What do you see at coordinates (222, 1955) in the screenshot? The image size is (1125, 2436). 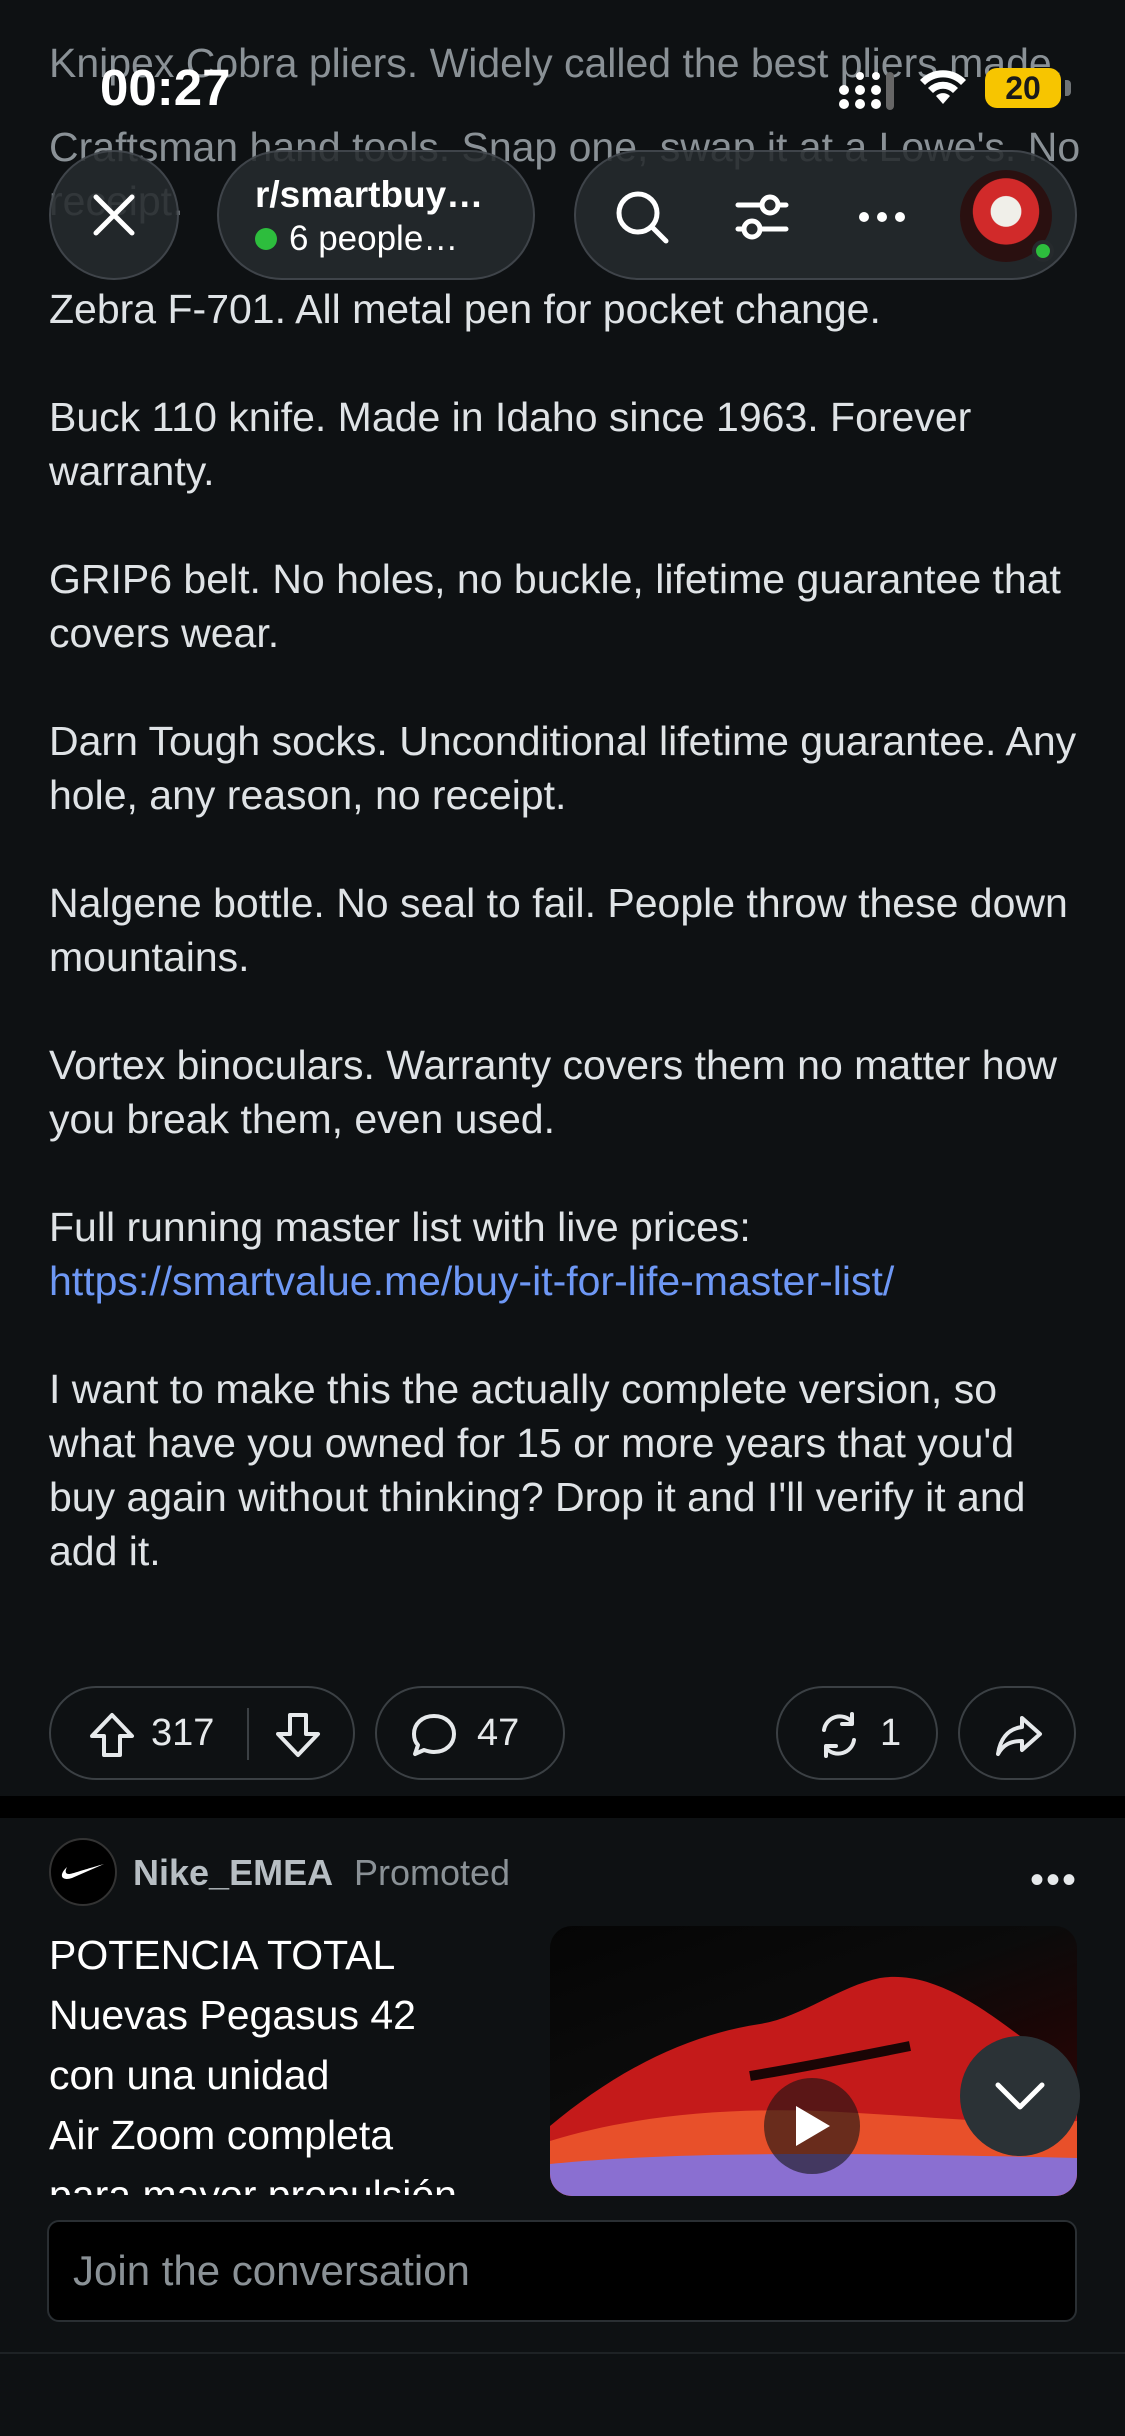 I see `ad-text-line: POTENCIA TOTAL` at bounding box center [222, 1955].